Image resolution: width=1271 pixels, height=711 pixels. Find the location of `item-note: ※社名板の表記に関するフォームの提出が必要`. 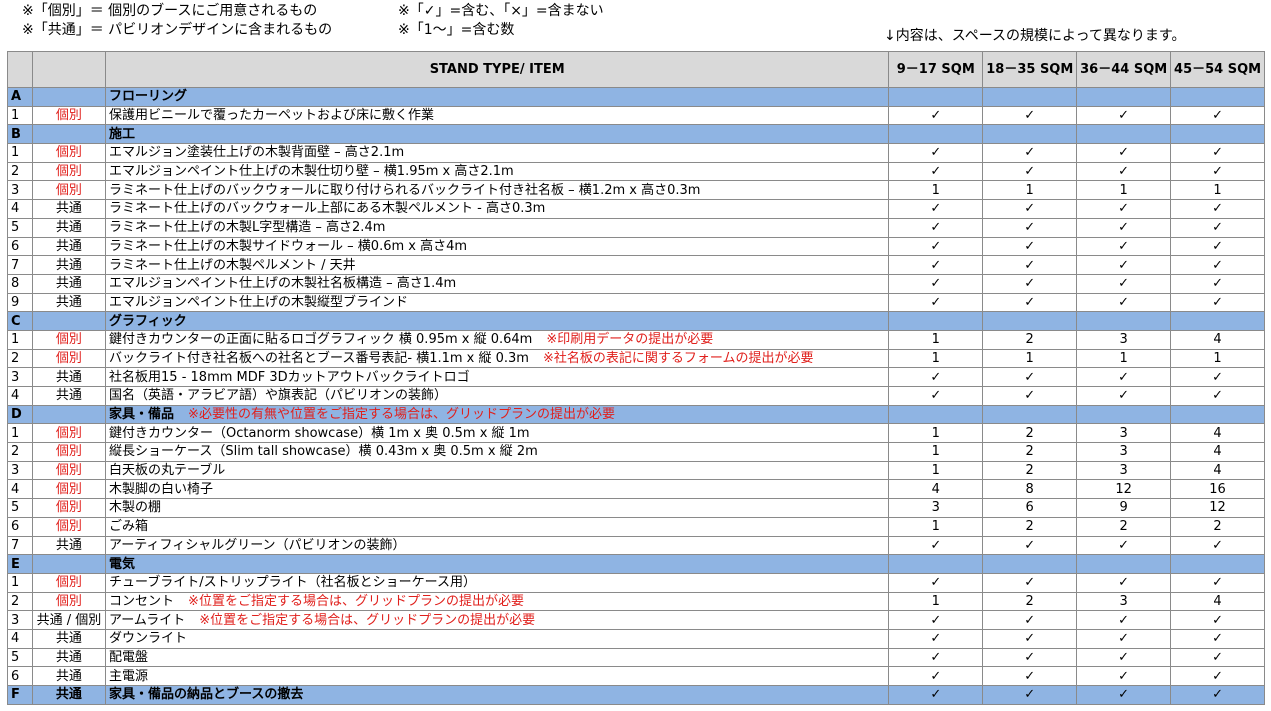

item-note: ※社名板の表記に関するフォームの提出が必要 is located at coordinates (678, 358).